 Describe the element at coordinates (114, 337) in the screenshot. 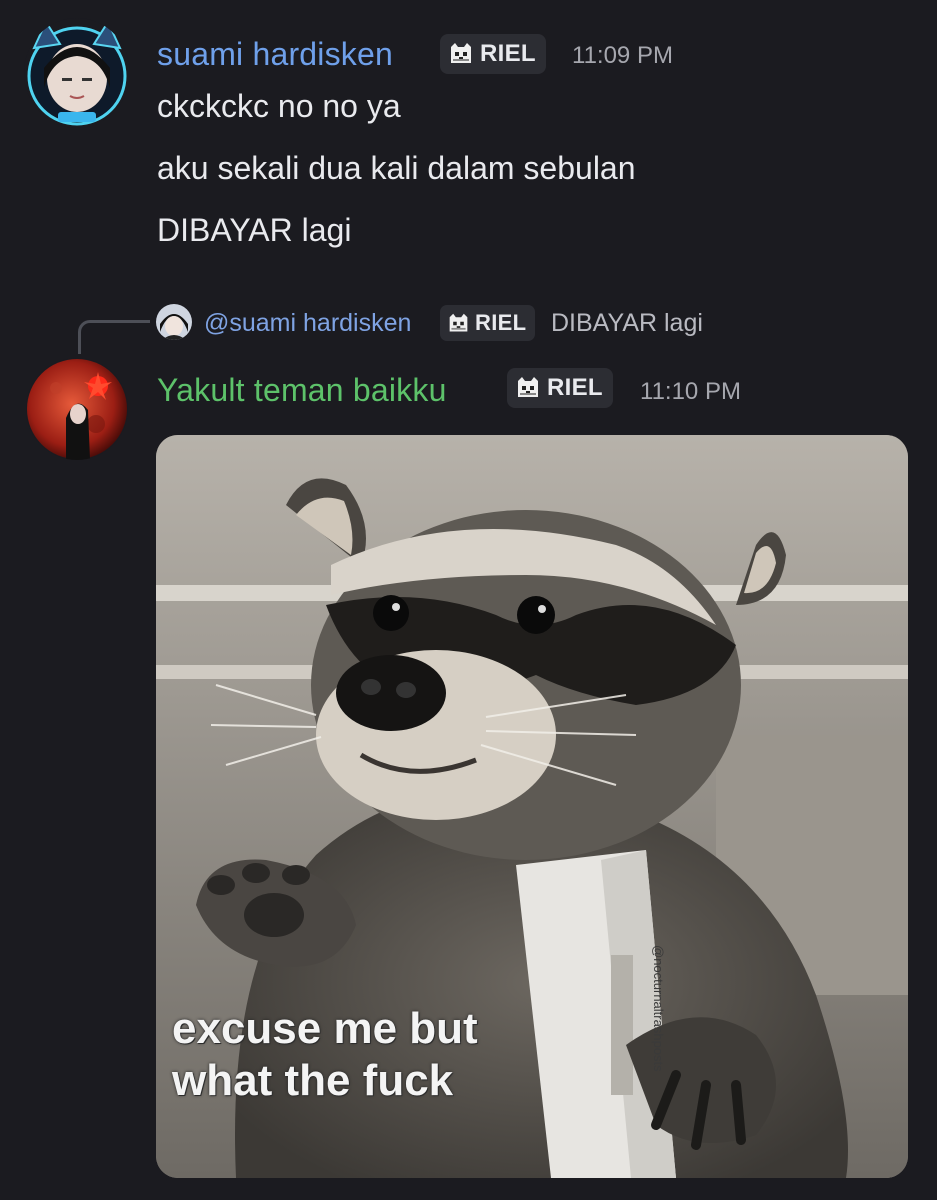

I see `reply-connector` at that location.